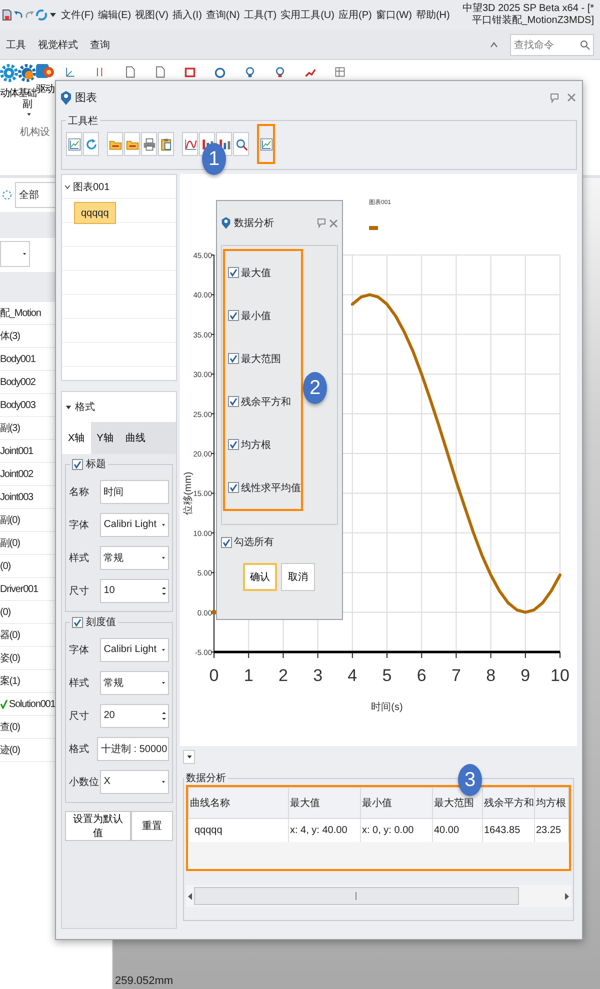 The height and width of the screenshot is (989, 600). Describe the element at coordinates (16, 45) in the screenshot. I see `ribbon-tab: 工具` at that location.